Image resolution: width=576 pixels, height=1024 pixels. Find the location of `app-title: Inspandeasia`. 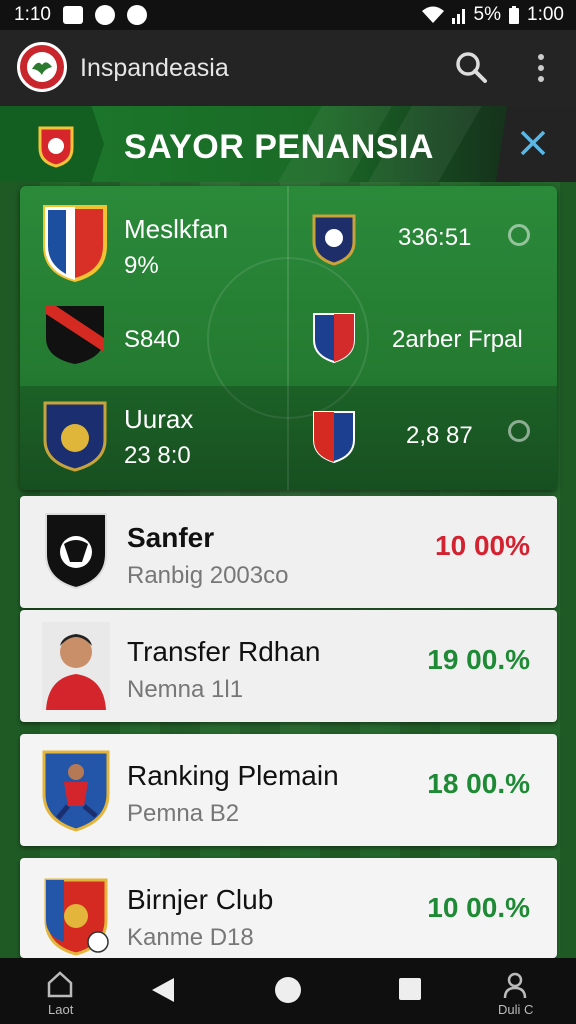

app-title: Inspandeasia is located at coordinates (154, 68).